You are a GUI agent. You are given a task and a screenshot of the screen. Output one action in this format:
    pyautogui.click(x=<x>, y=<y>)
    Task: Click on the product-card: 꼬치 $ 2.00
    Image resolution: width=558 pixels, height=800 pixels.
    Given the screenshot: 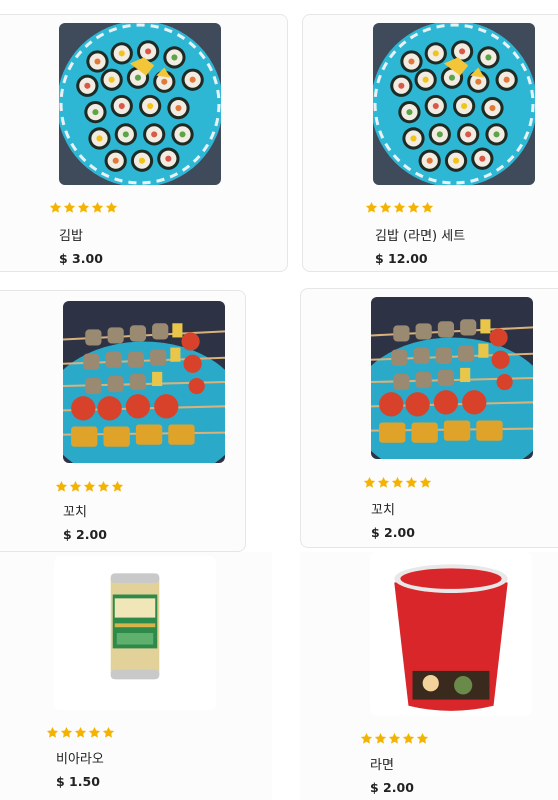 What is the action you would take?
    pyautogui.click(x=123, y=421)
    